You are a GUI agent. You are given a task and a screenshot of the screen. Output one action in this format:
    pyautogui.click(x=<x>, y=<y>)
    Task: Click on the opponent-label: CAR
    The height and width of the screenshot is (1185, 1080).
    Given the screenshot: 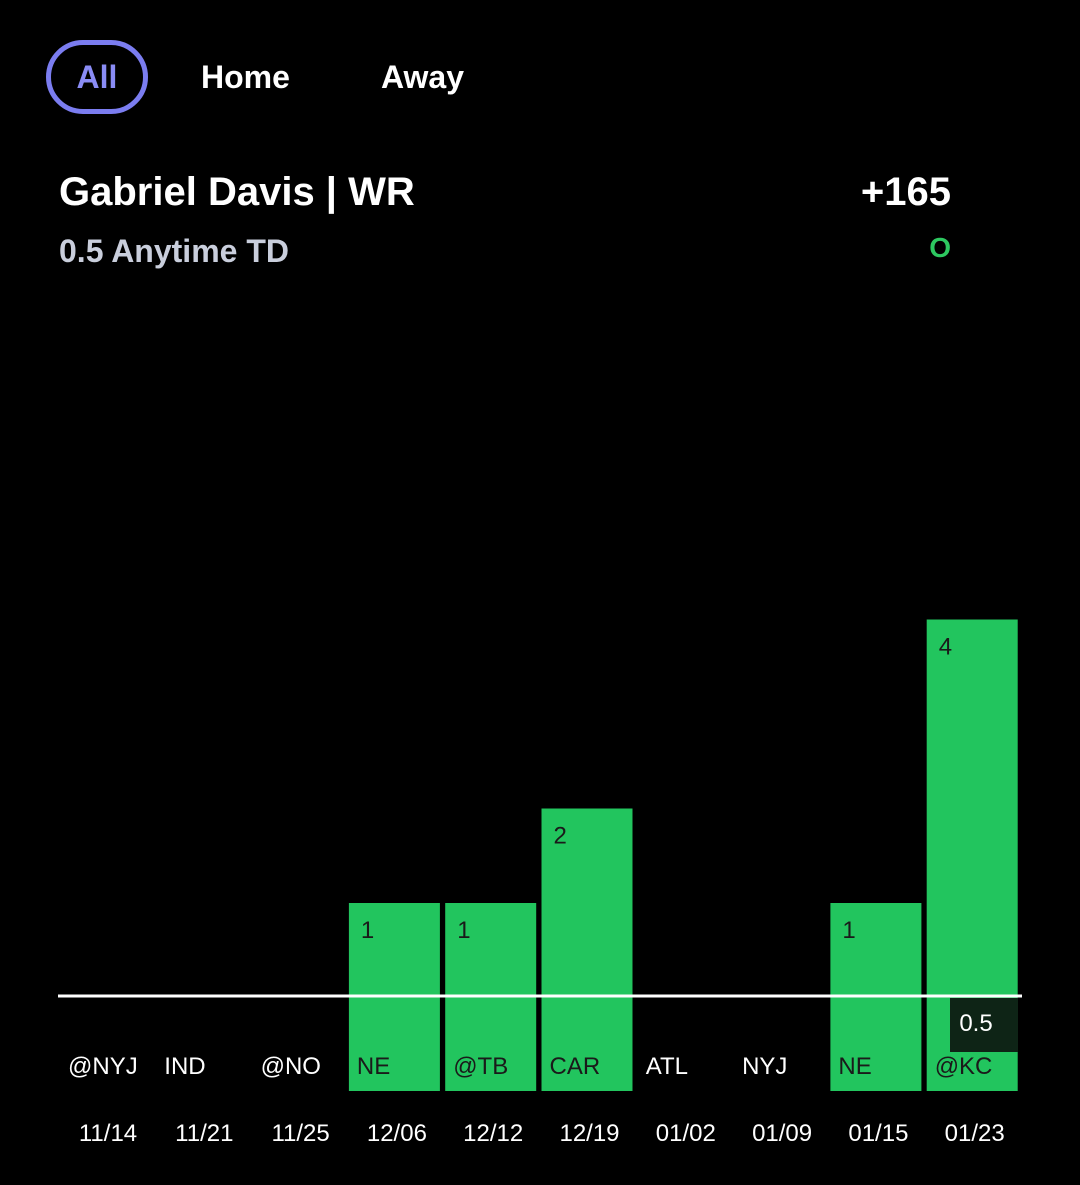 What is the action you would take?
    pyautogui.click(x=575, y=1066)
    